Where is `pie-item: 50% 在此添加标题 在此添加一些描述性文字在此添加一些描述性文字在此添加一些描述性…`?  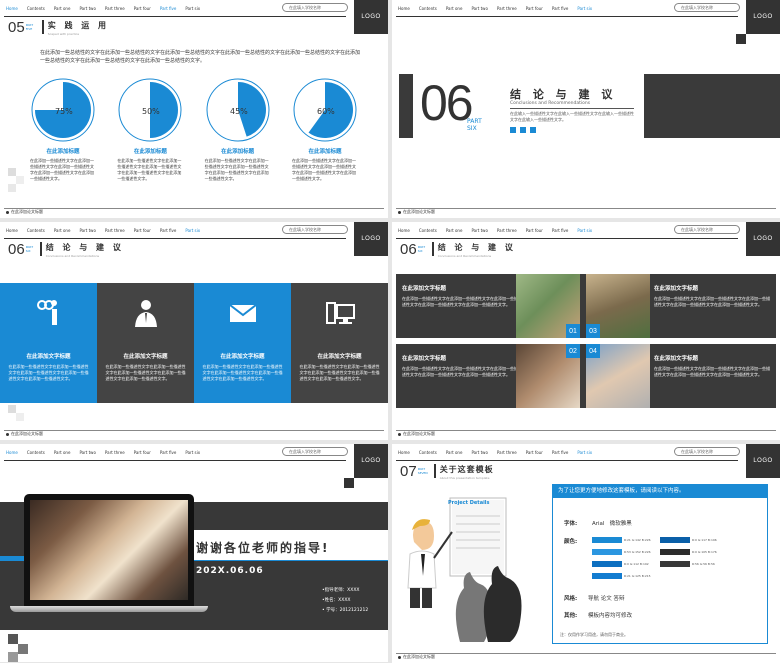
pie-item: 50% 在此添加标题 在此添加一些描述性文字在此添加一些描述性文字在此添加一些描述性… is located at coordinates (150, 130).